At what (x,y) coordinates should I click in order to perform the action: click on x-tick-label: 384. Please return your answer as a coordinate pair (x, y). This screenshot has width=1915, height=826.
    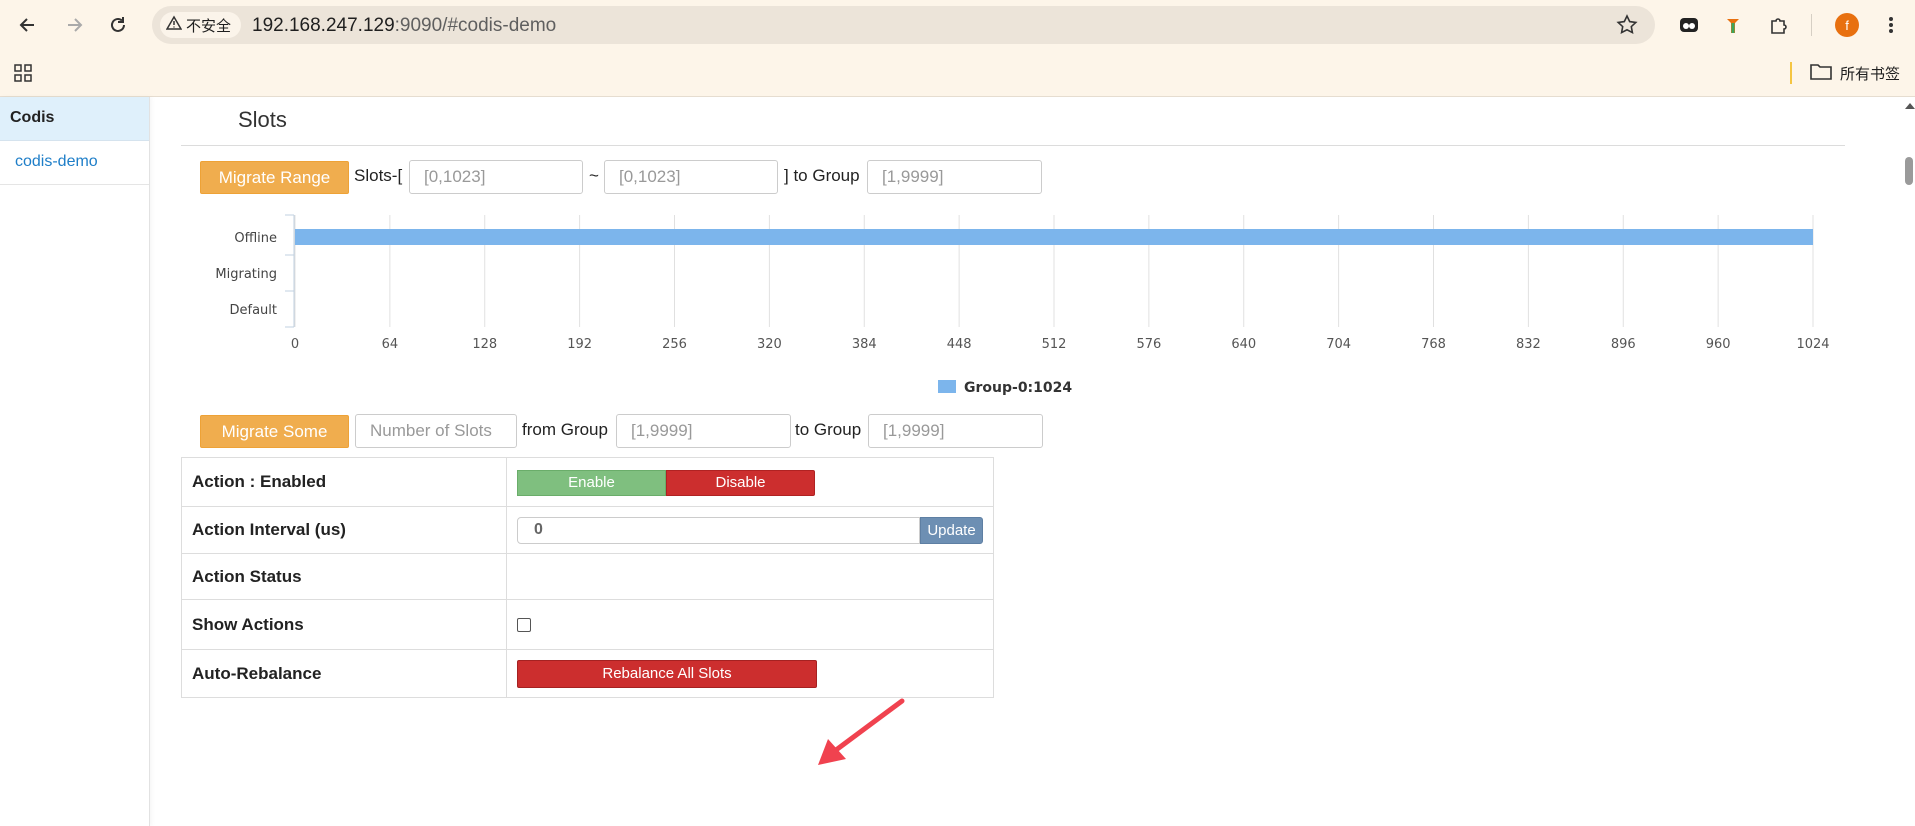
    Looking at the image, I should click on (864, 344).